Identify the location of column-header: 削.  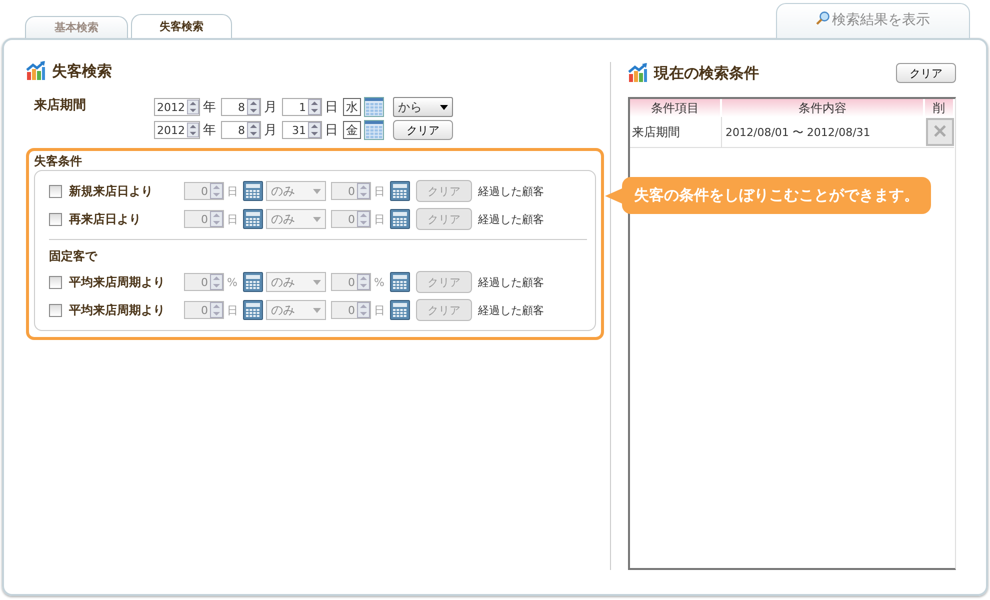
(939, 108).